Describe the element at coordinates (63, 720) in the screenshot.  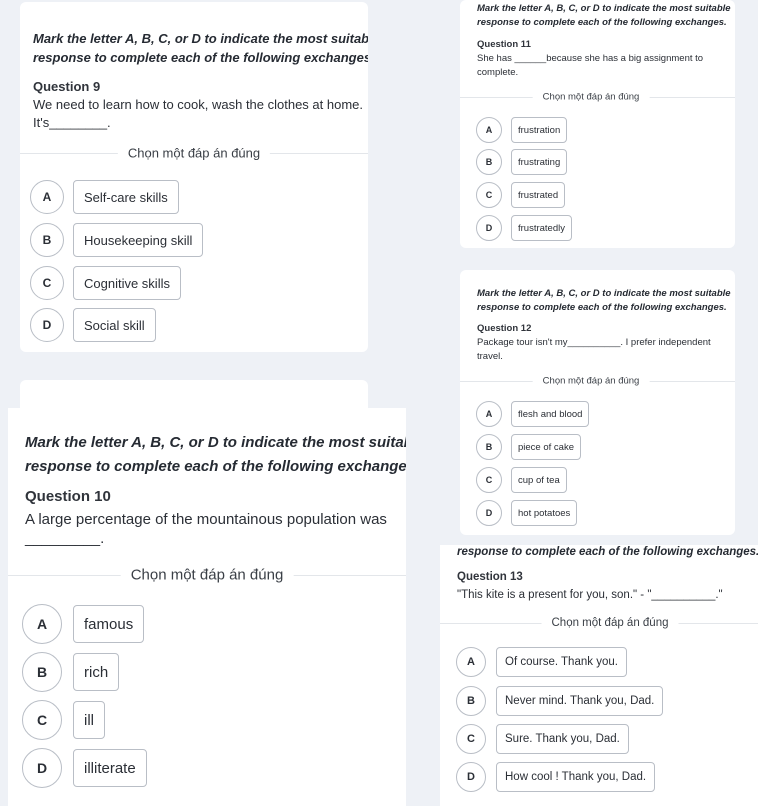
I see `option-c: Cill` at that location.